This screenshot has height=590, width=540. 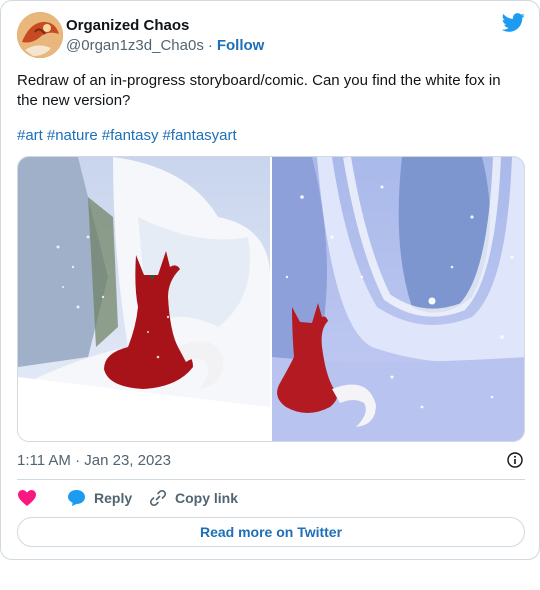 I want to click on heart-icon, so click(x=27, y=498).